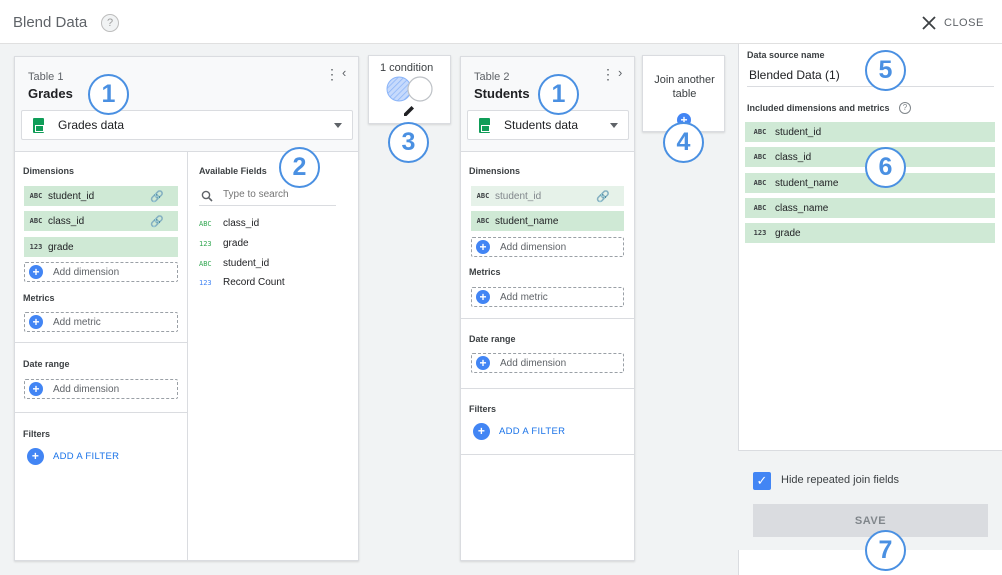 Image resolution: width=1002 pixels, height=575 pixels. What do you see at coordinates (46, 364) in the screenshot?
I see `table1-date-range-label: Date range` at bounding box center [46, 364].